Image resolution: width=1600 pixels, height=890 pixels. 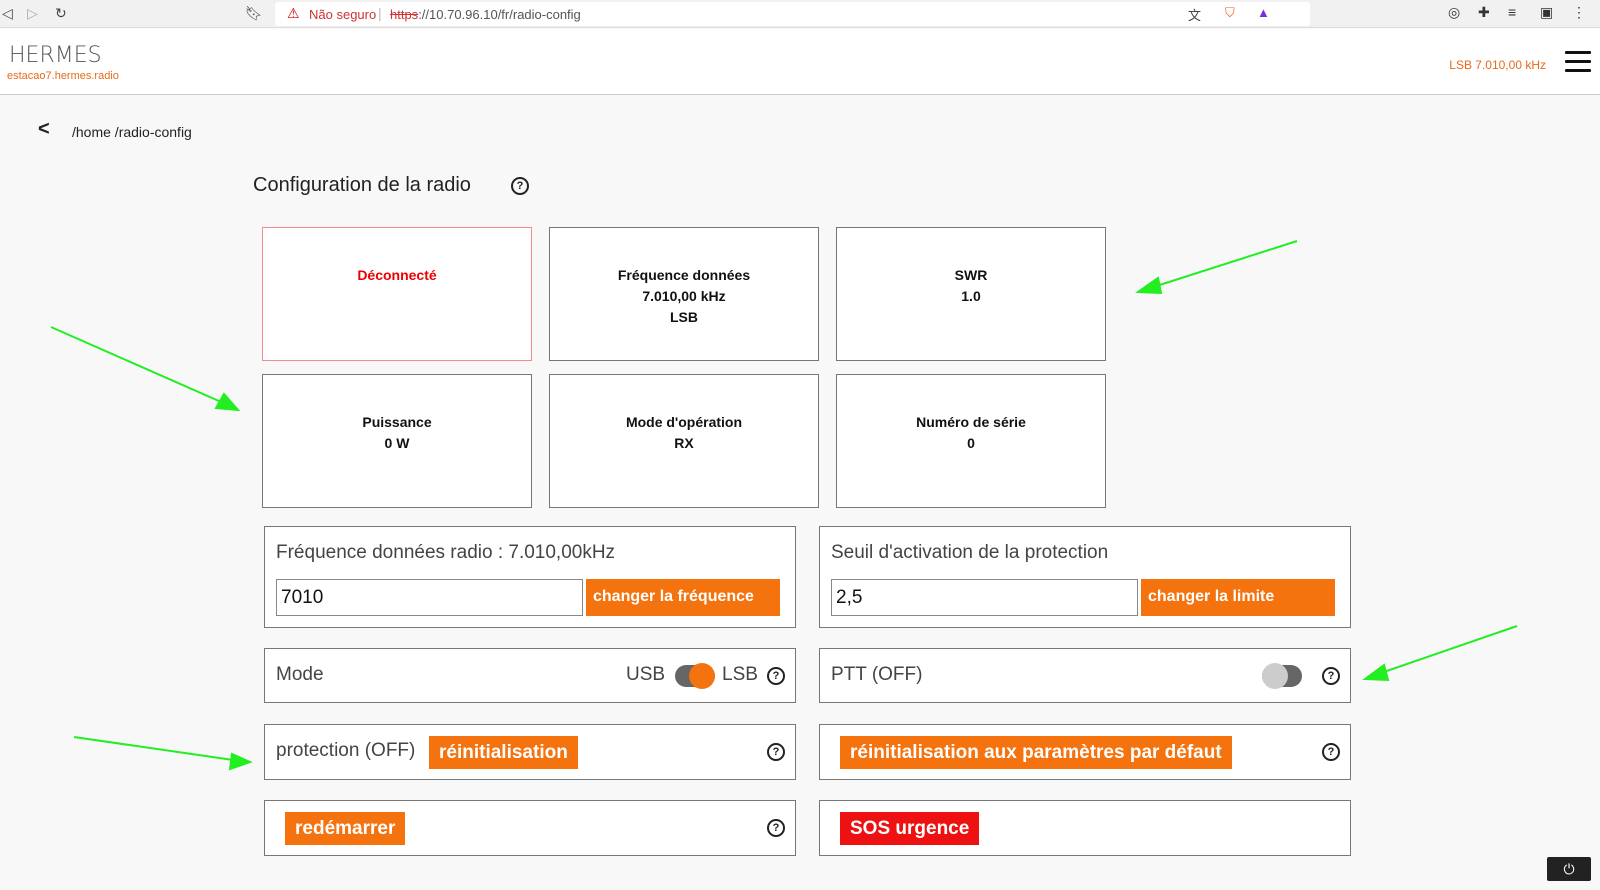 What do you see at coordinates (300, 674) in the screenshot?
I see `mode-label: Mode` at bounding box center [300, 674].